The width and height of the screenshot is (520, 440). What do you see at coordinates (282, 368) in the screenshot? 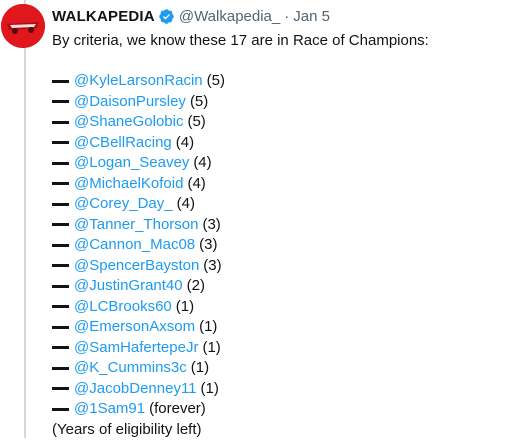
I see `list-item: @K_Cummins3c (1)` at bounding box center [282, 368].